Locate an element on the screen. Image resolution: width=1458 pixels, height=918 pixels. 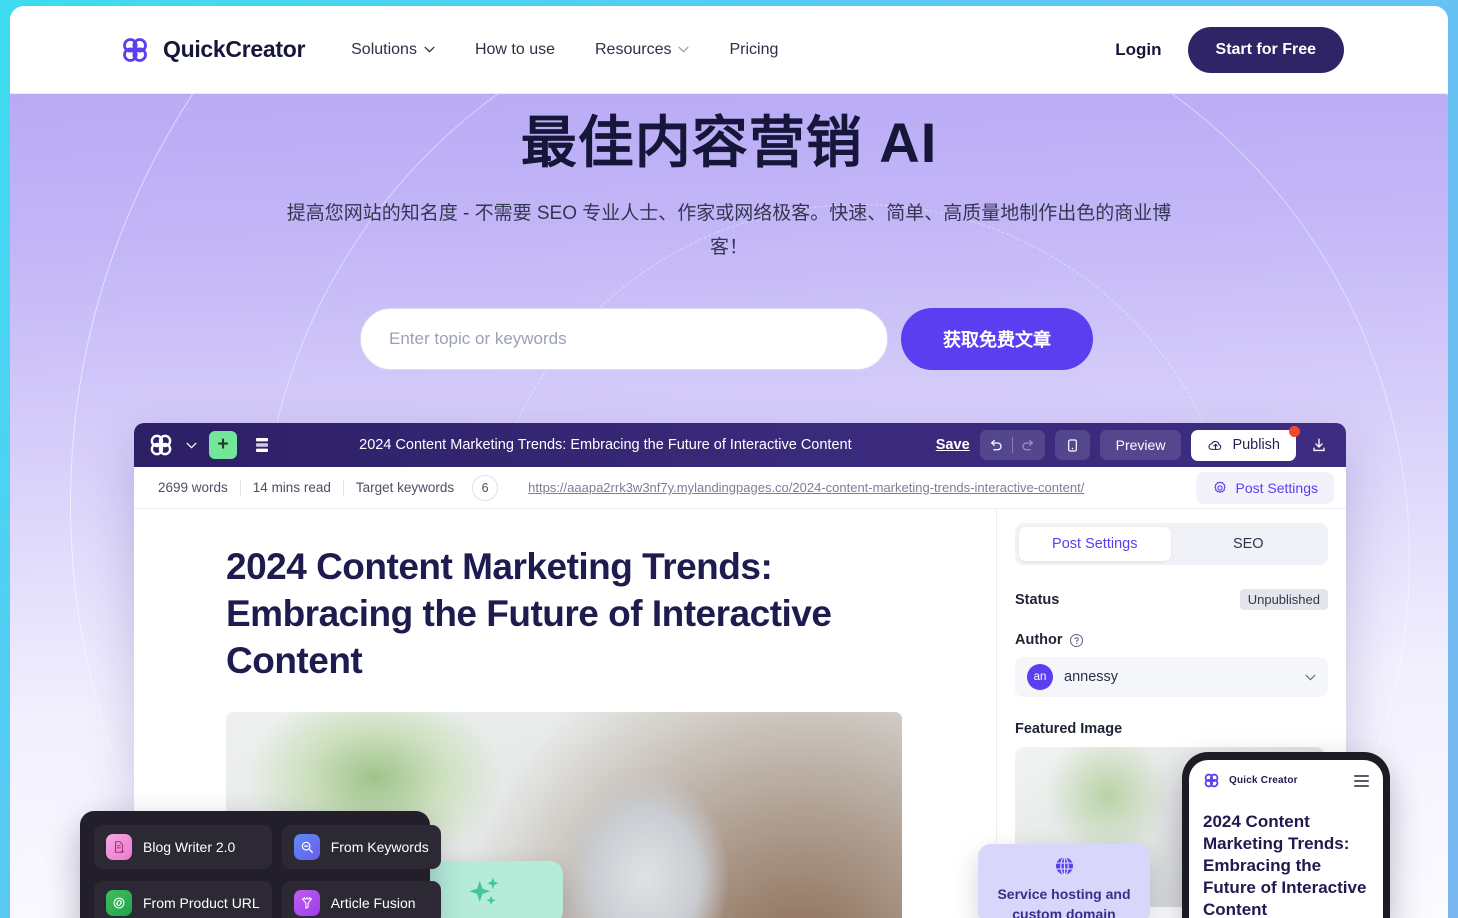
status-row: Status Unpublished is located at coordinates (1171, 599).